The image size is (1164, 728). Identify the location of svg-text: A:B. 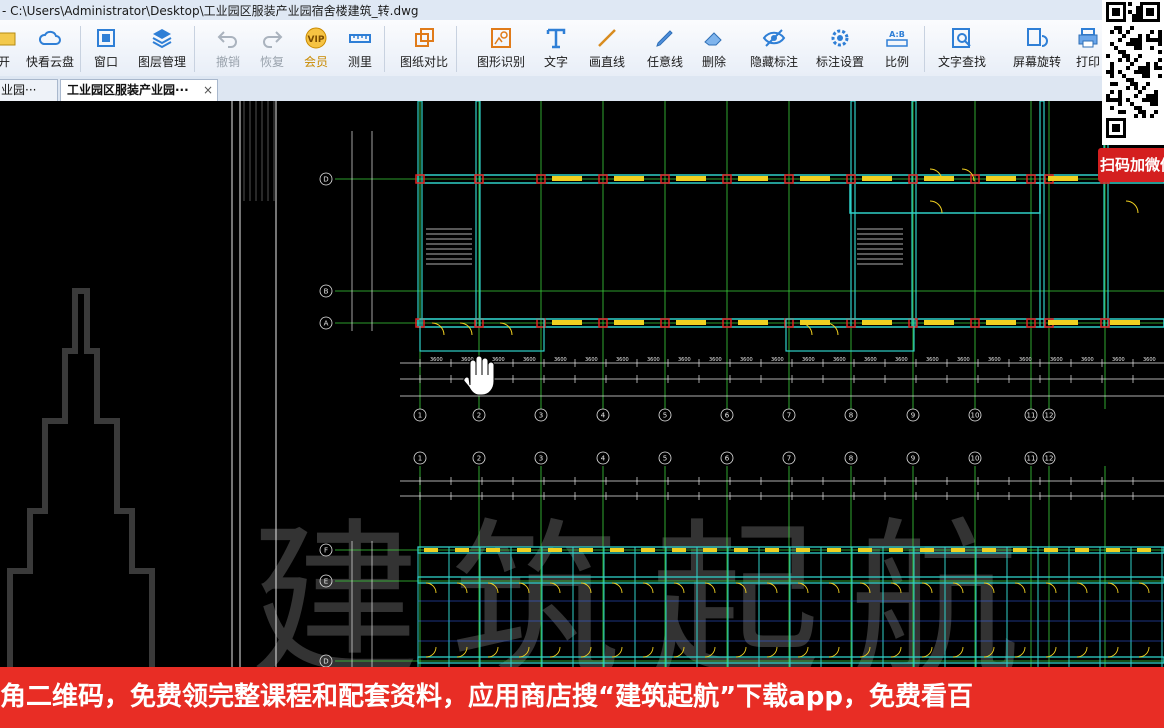
(897, 34).